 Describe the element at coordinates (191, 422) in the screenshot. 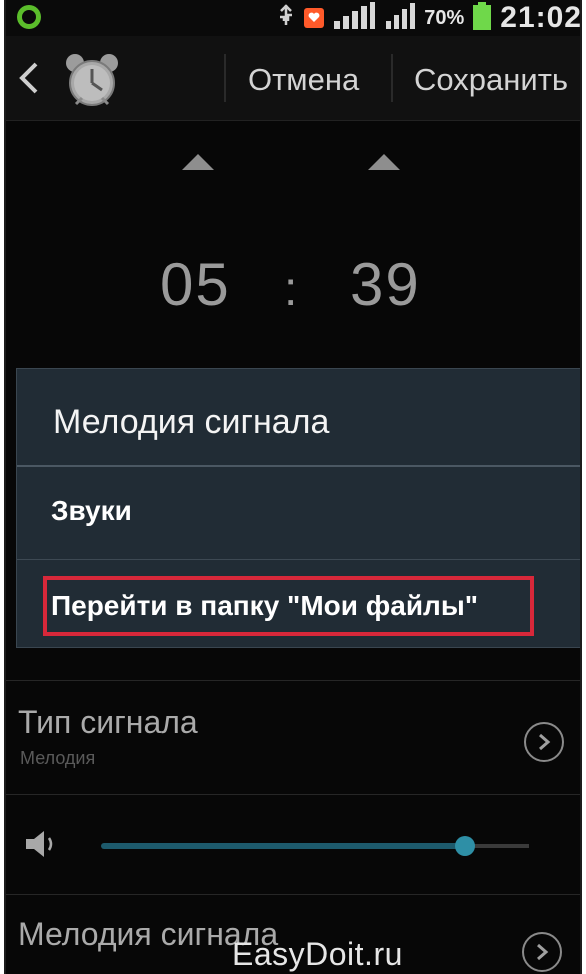

I see `dialog-title: Мелодия сигнала` at that location.